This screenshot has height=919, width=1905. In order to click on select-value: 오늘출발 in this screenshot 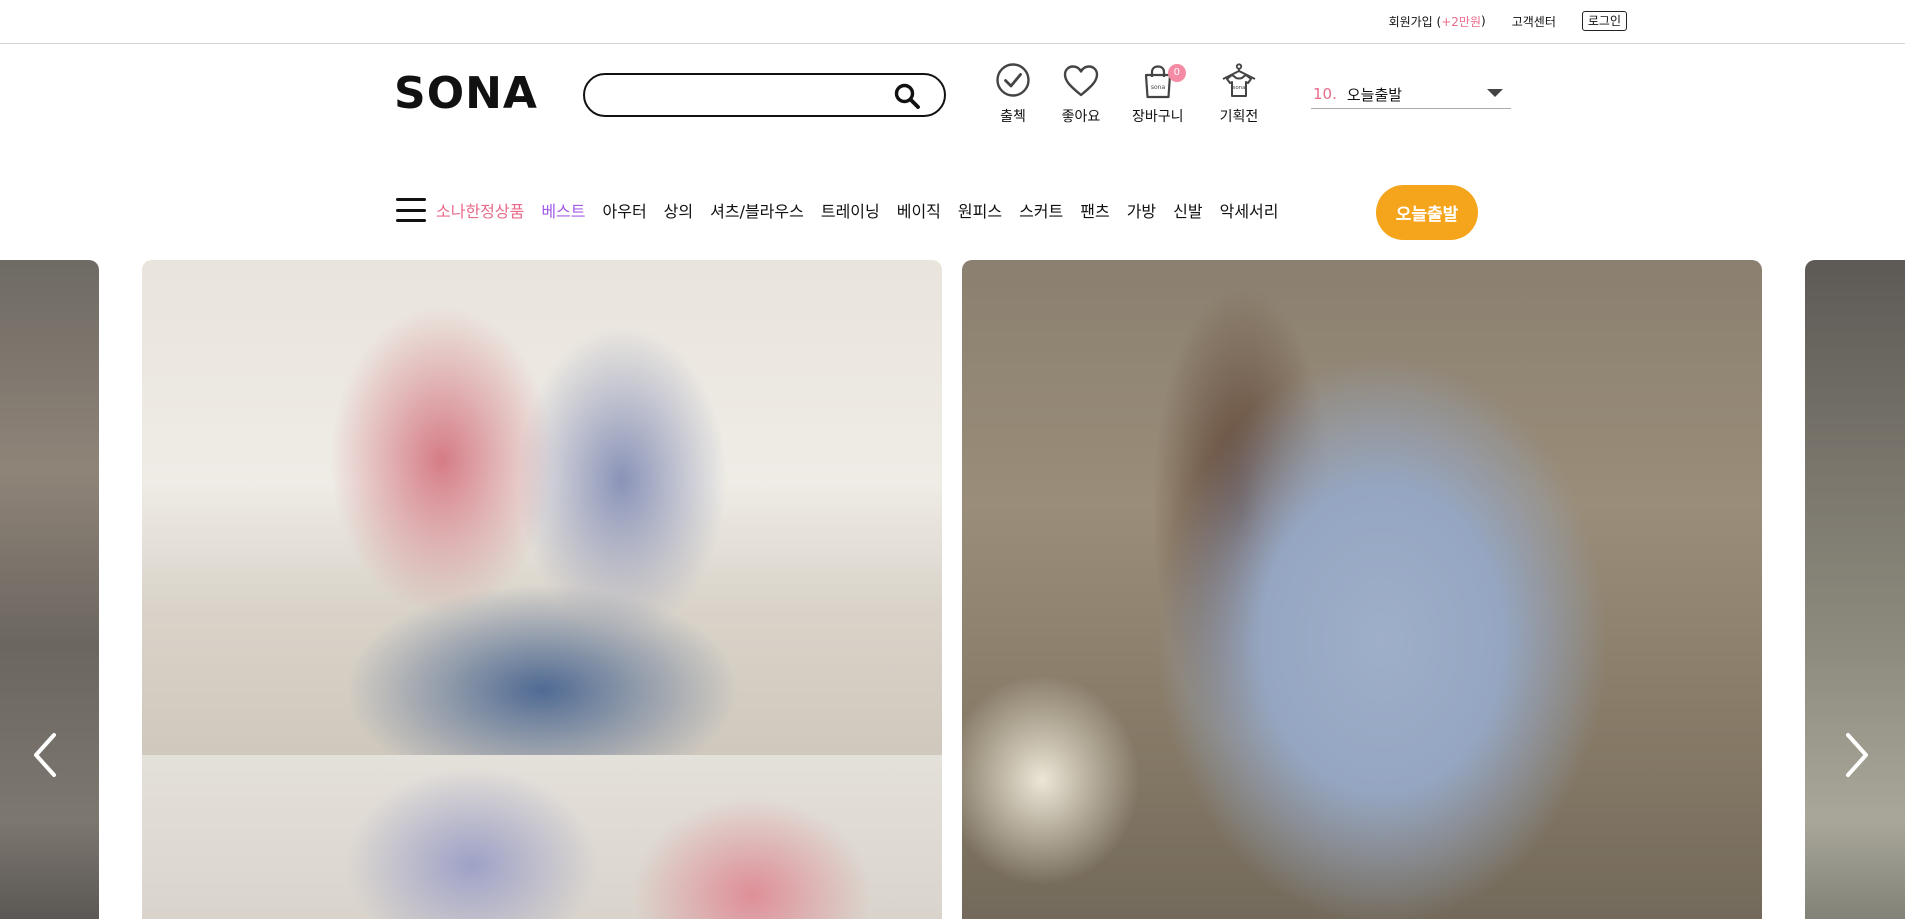, I will do `click(1374, 94)`.